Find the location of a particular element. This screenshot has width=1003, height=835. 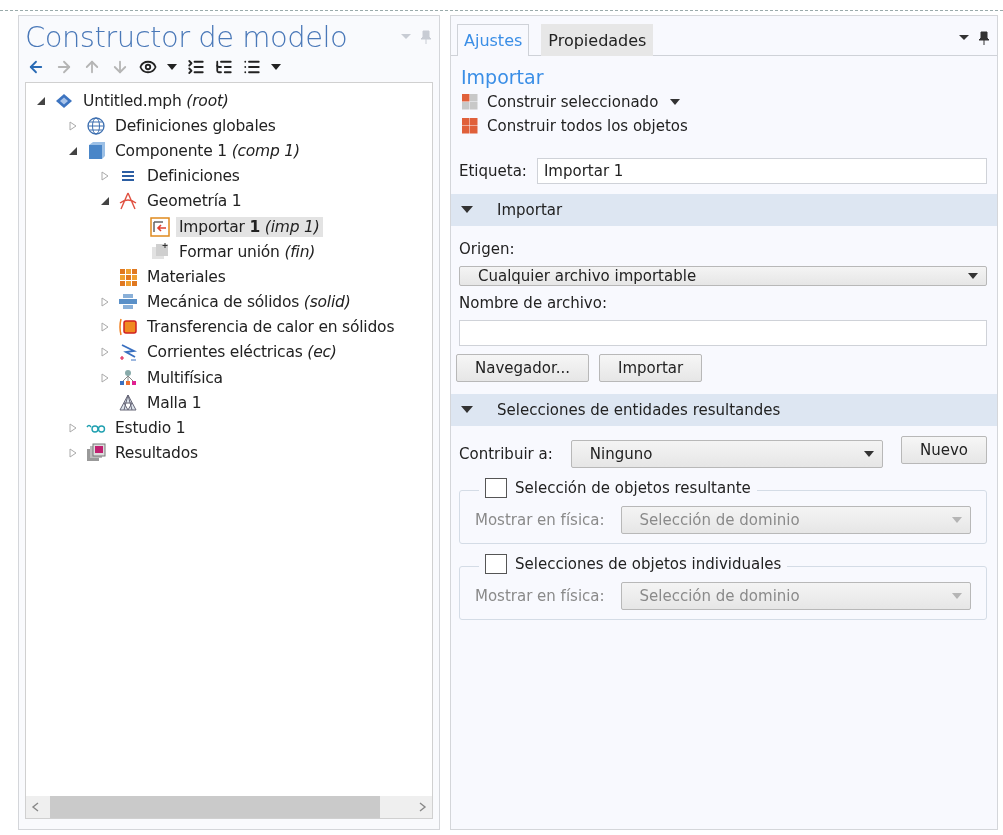

tree-item: Malla 1 is located at coordinates (174, 402).